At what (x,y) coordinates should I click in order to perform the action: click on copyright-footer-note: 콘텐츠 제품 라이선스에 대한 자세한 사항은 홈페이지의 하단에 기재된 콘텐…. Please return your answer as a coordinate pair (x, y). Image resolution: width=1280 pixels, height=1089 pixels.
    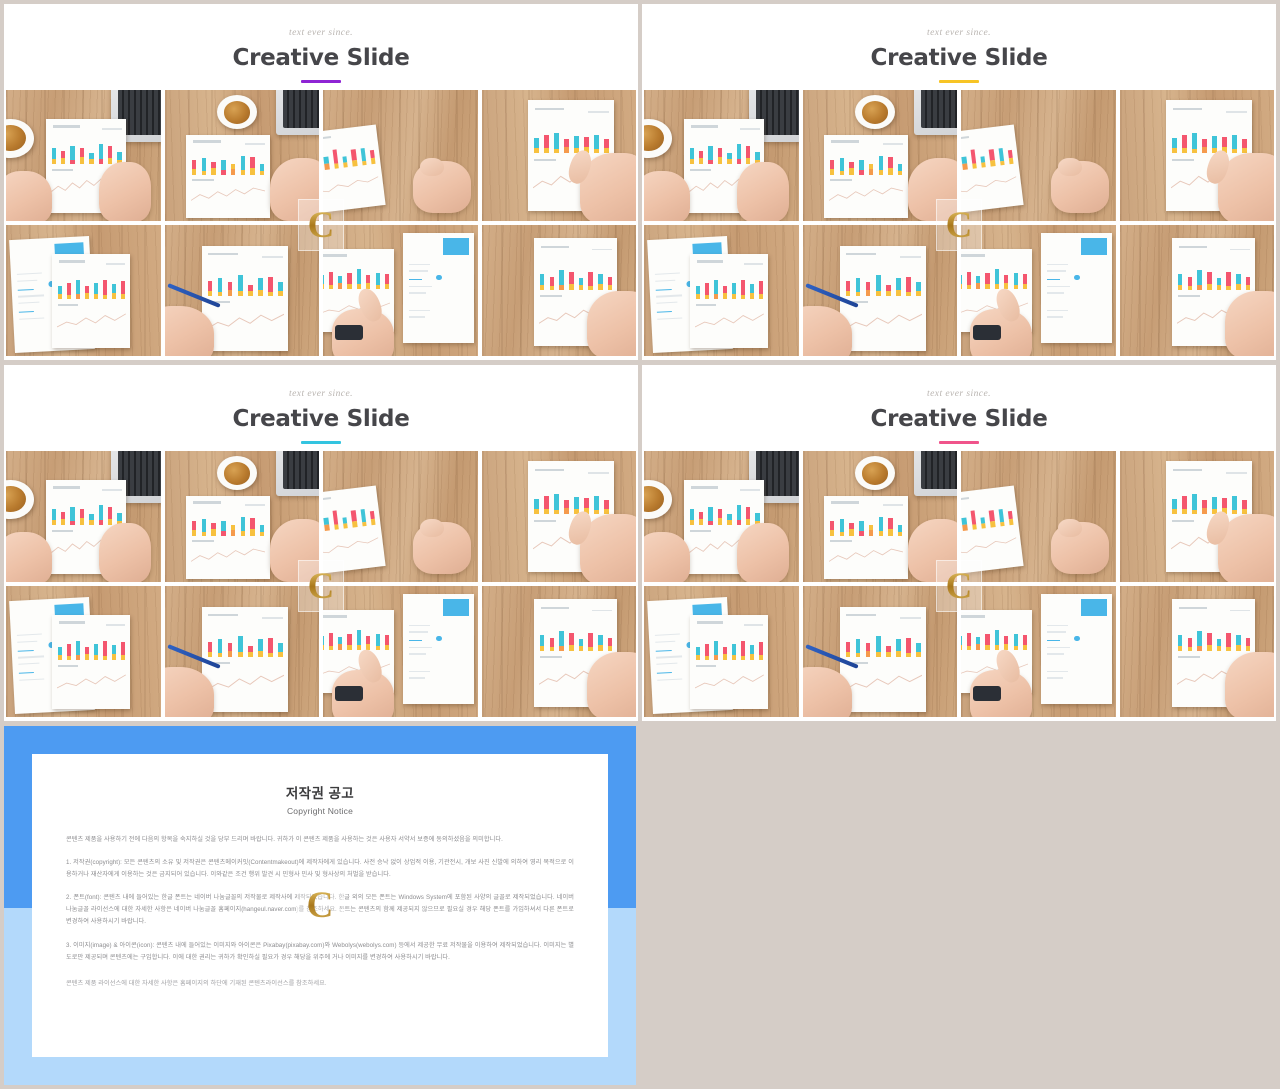
    Looking at the image, I should click on (196, 983).